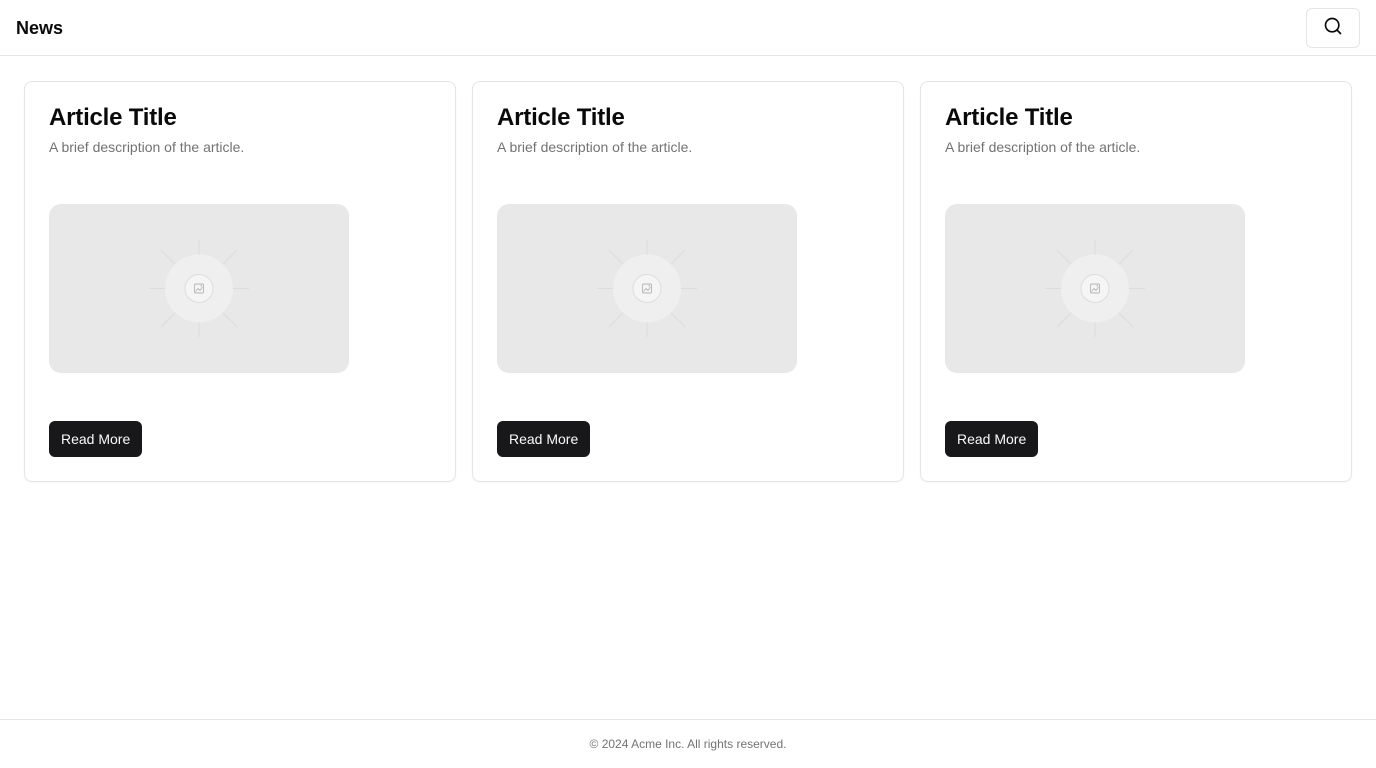  I want to click on search-button, so click(1333, 28).